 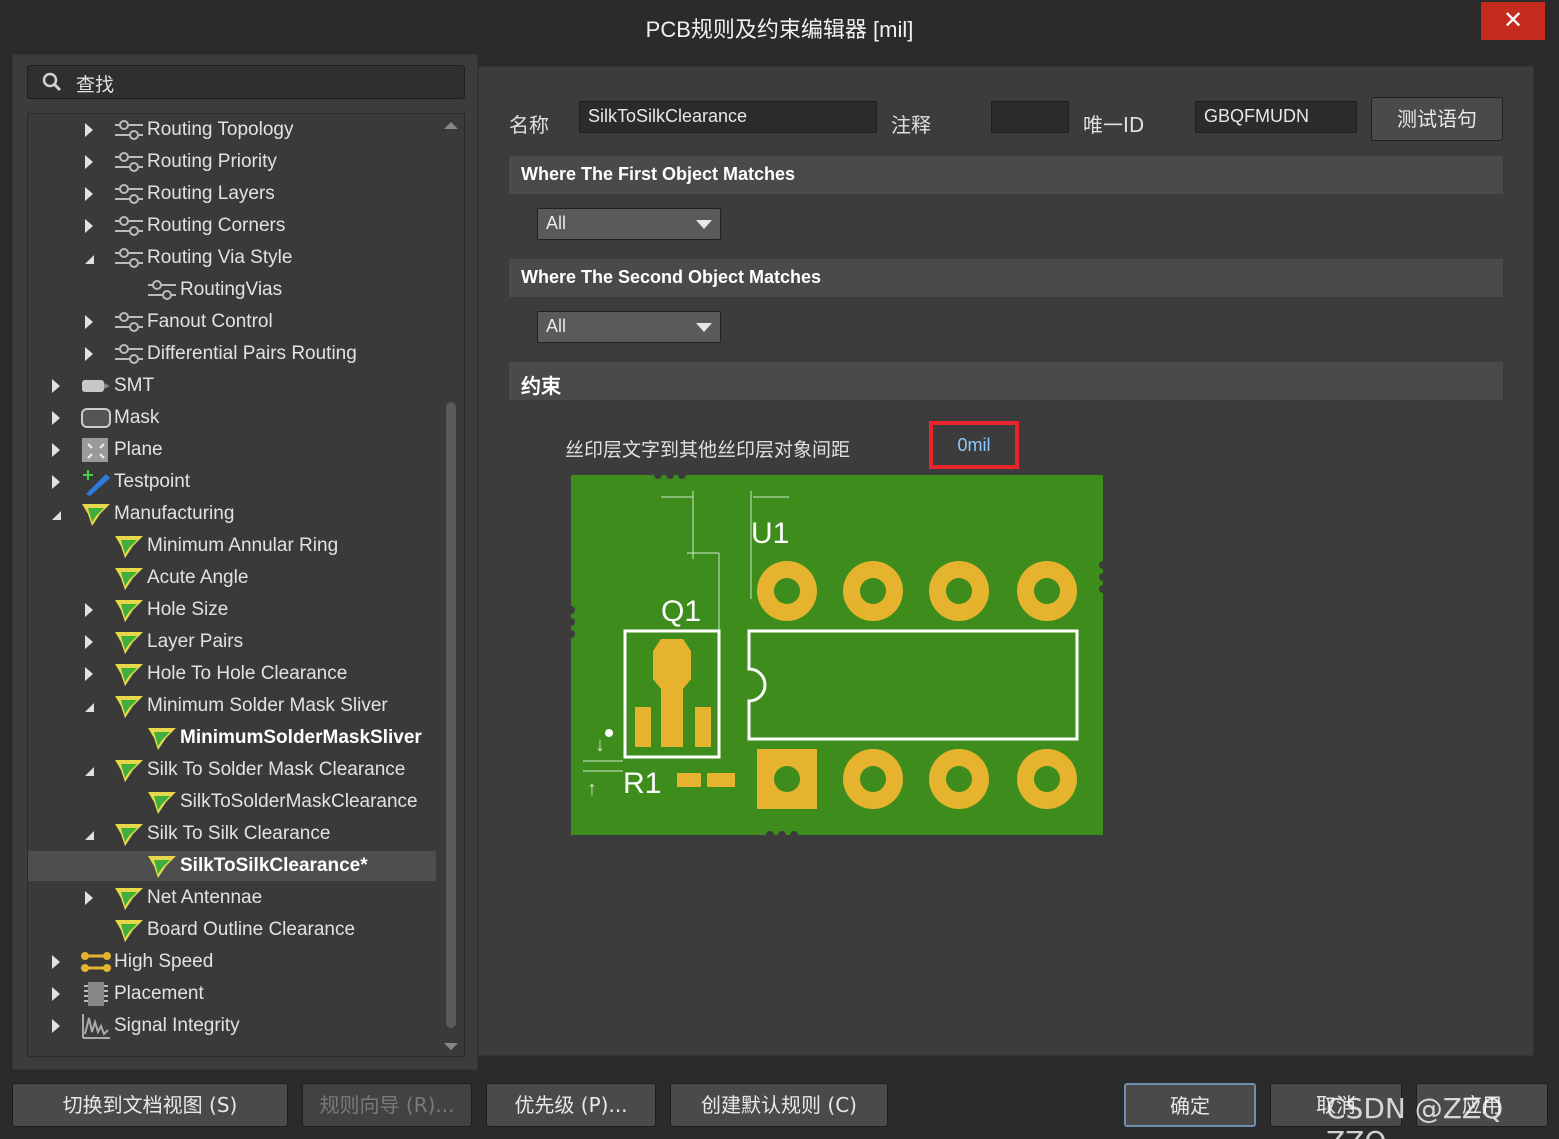 I want to click on tree-item-label: Signal Integrity, so click(x=177, y=1025).